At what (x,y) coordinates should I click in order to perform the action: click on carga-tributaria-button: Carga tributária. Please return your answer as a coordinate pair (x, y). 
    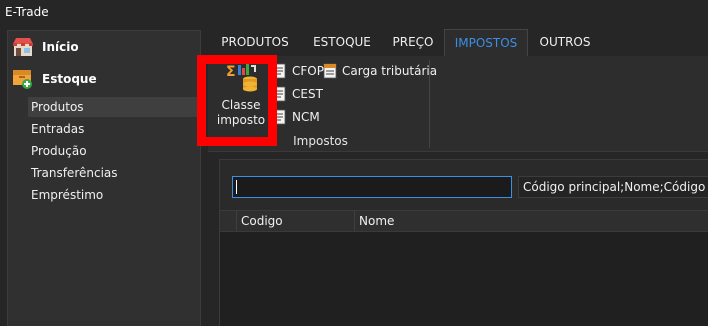
    Looking at the image, I should click on (379, 71).